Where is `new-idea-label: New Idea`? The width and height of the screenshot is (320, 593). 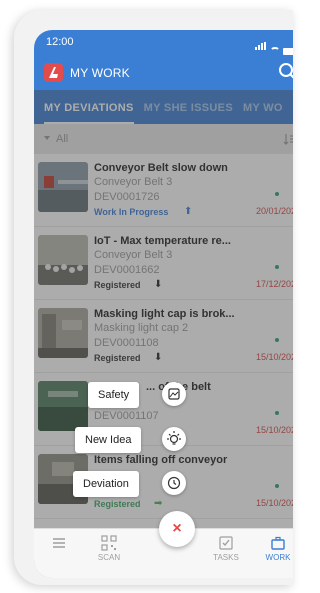 new-idea-label: New Idea is located at coordinates (108, 440).